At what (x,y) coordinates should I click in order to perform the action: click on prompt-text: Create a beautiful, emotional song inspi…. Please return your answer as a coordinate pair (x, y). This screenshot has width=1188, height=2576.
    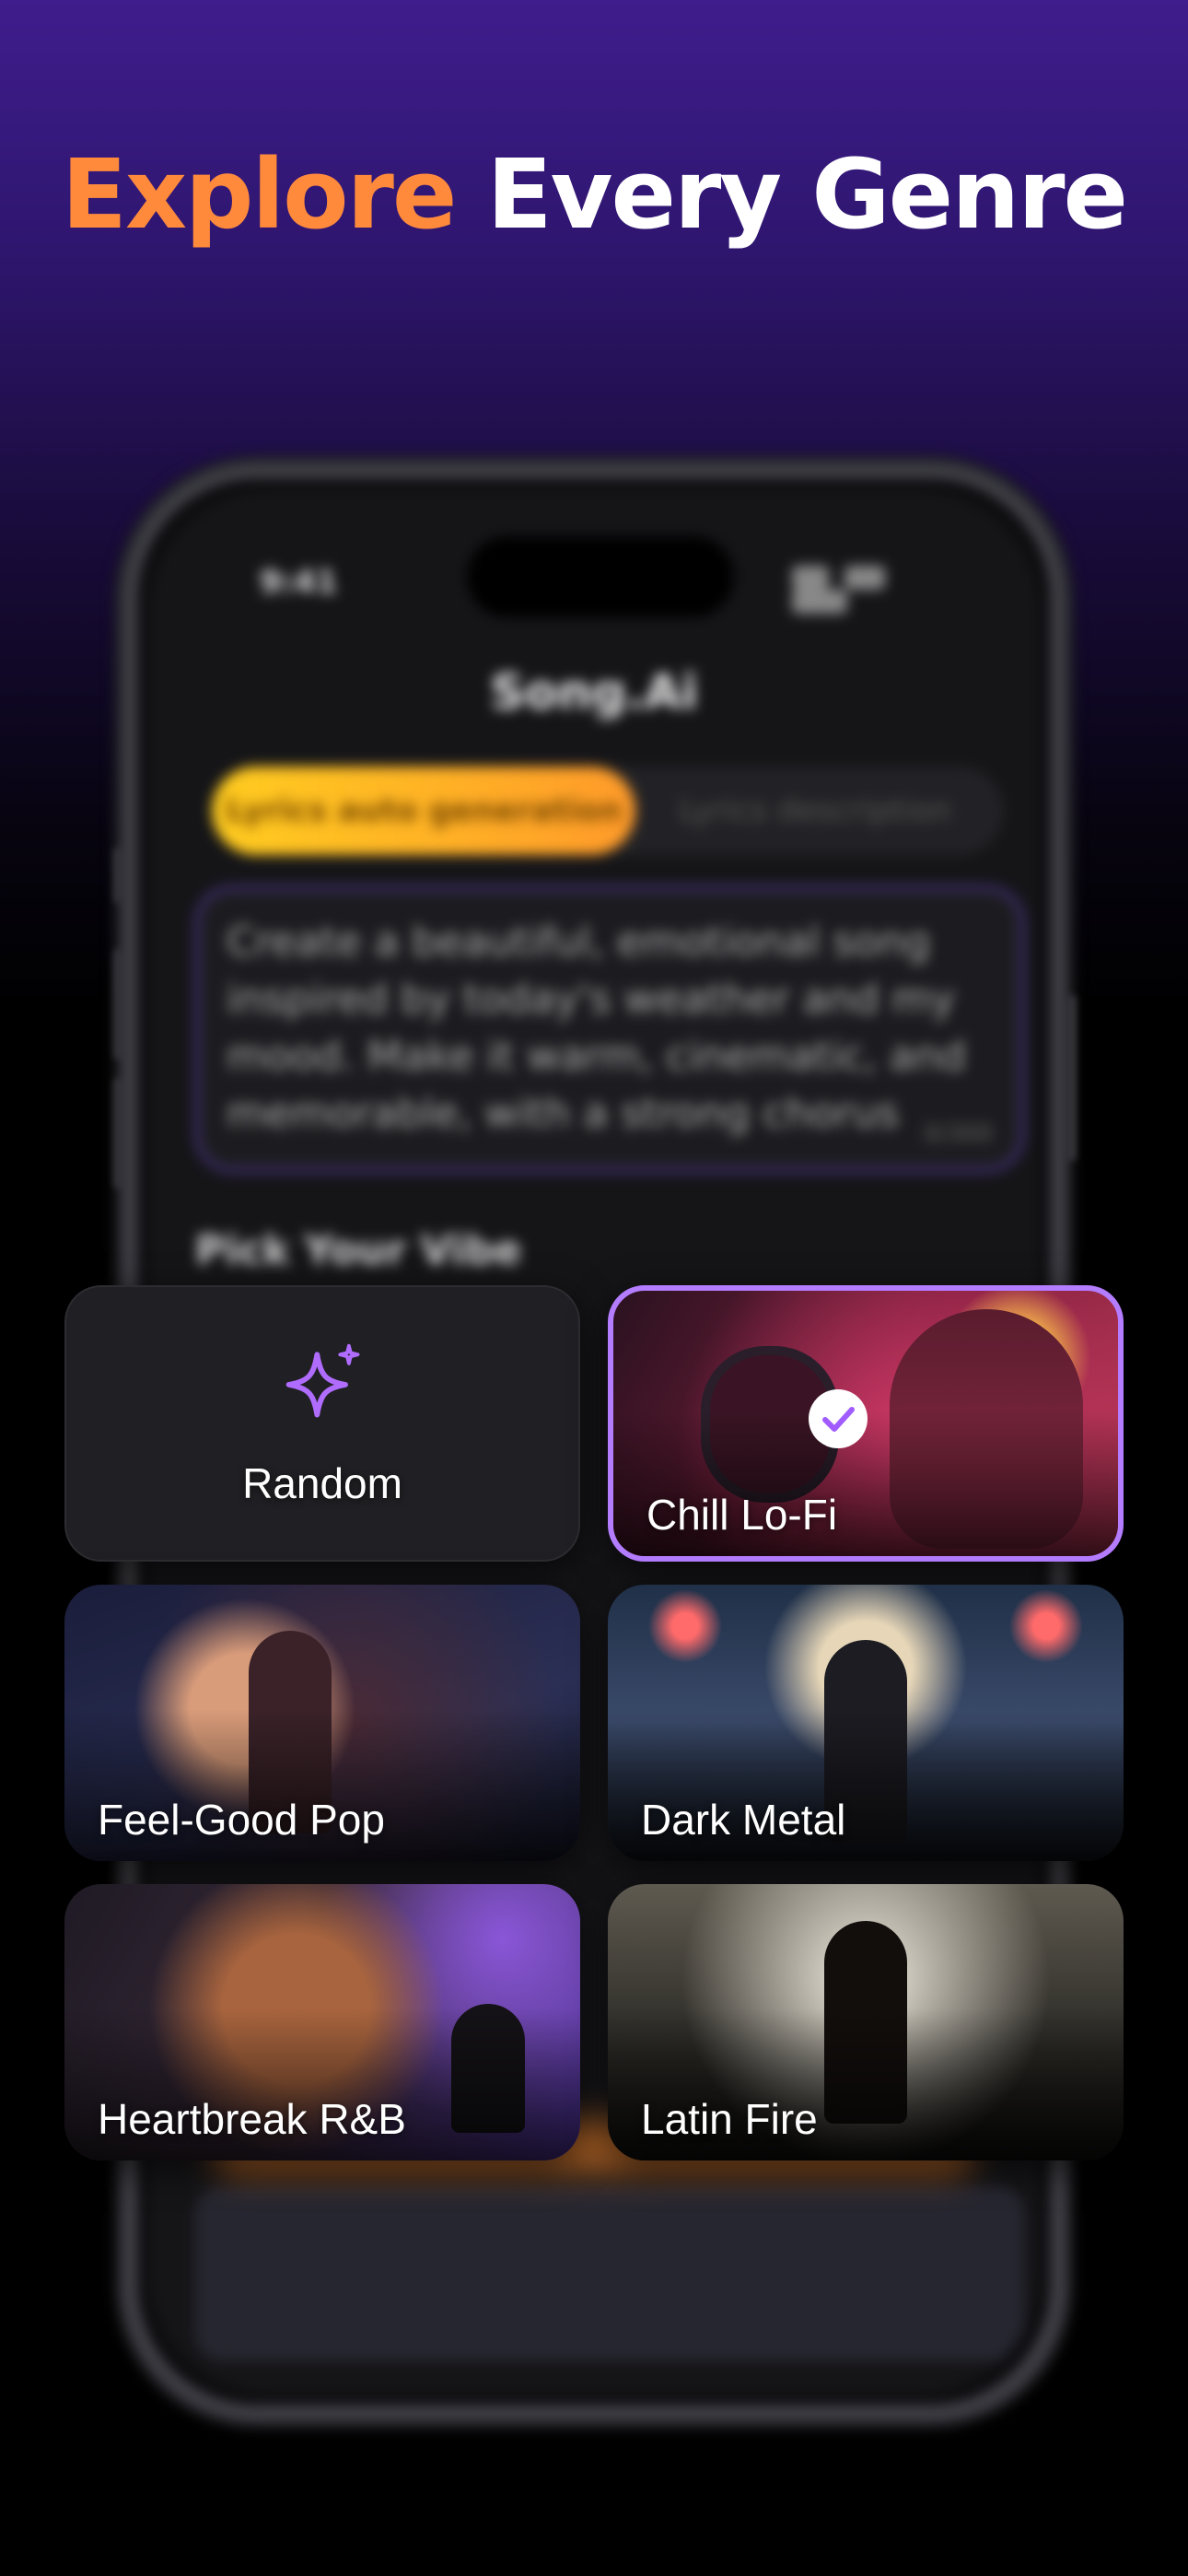
    Looking at the image, I should click on (596, 1028).